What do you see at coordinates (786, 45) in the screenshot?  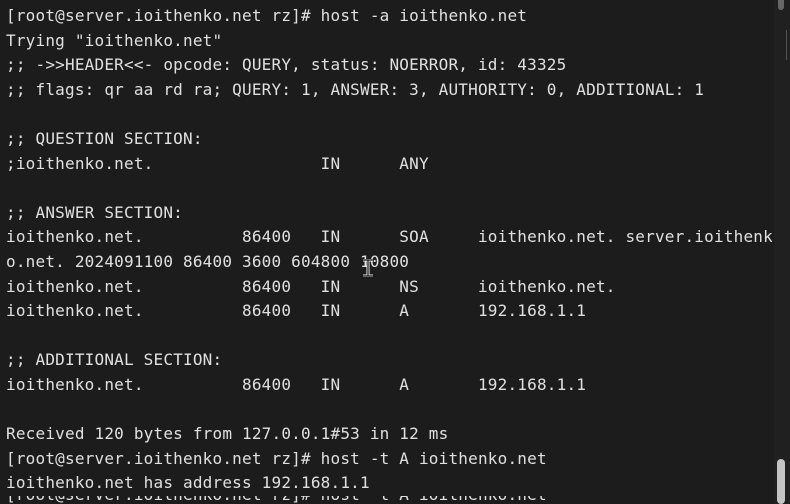 I see `scroll-track` at bounding box center [786, 45].